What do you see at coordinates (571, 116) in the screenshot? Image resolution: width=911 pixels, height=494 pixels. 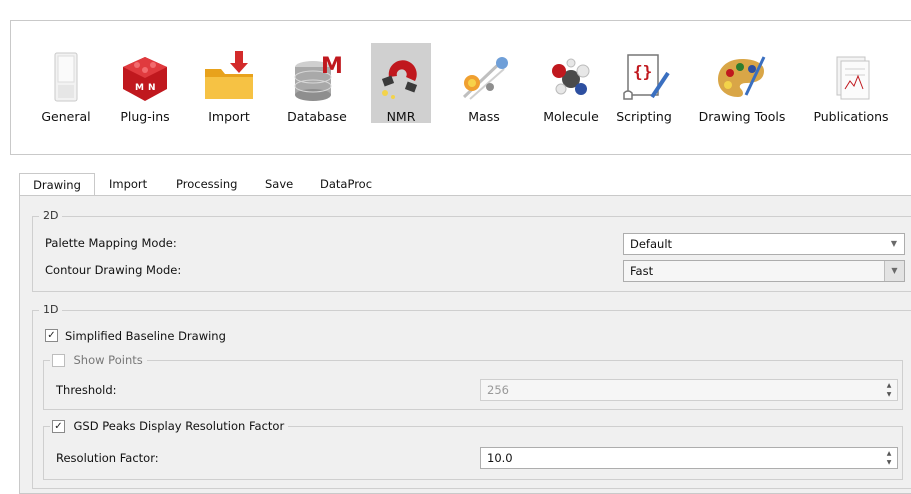 I see `toolbar-molecule-label: Molecule` at bounding box center [571, 116].